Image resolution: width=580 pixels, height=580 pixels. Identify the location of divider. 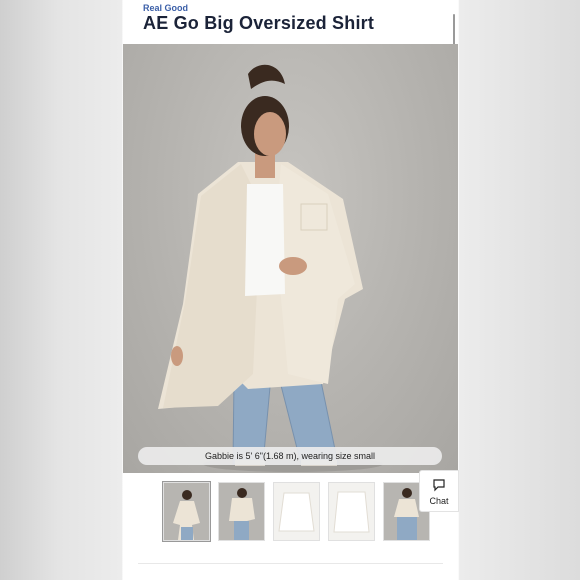
(290, 563).